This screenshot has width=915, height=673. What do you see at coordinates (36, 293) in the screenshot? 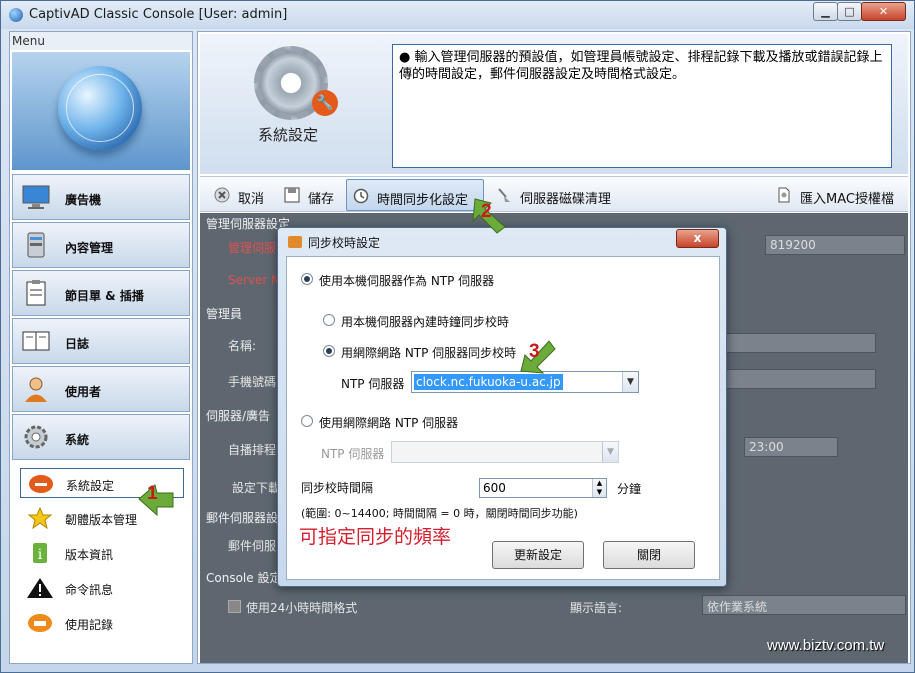
I see `clipboard-icon` at bounding box center [36, 293].